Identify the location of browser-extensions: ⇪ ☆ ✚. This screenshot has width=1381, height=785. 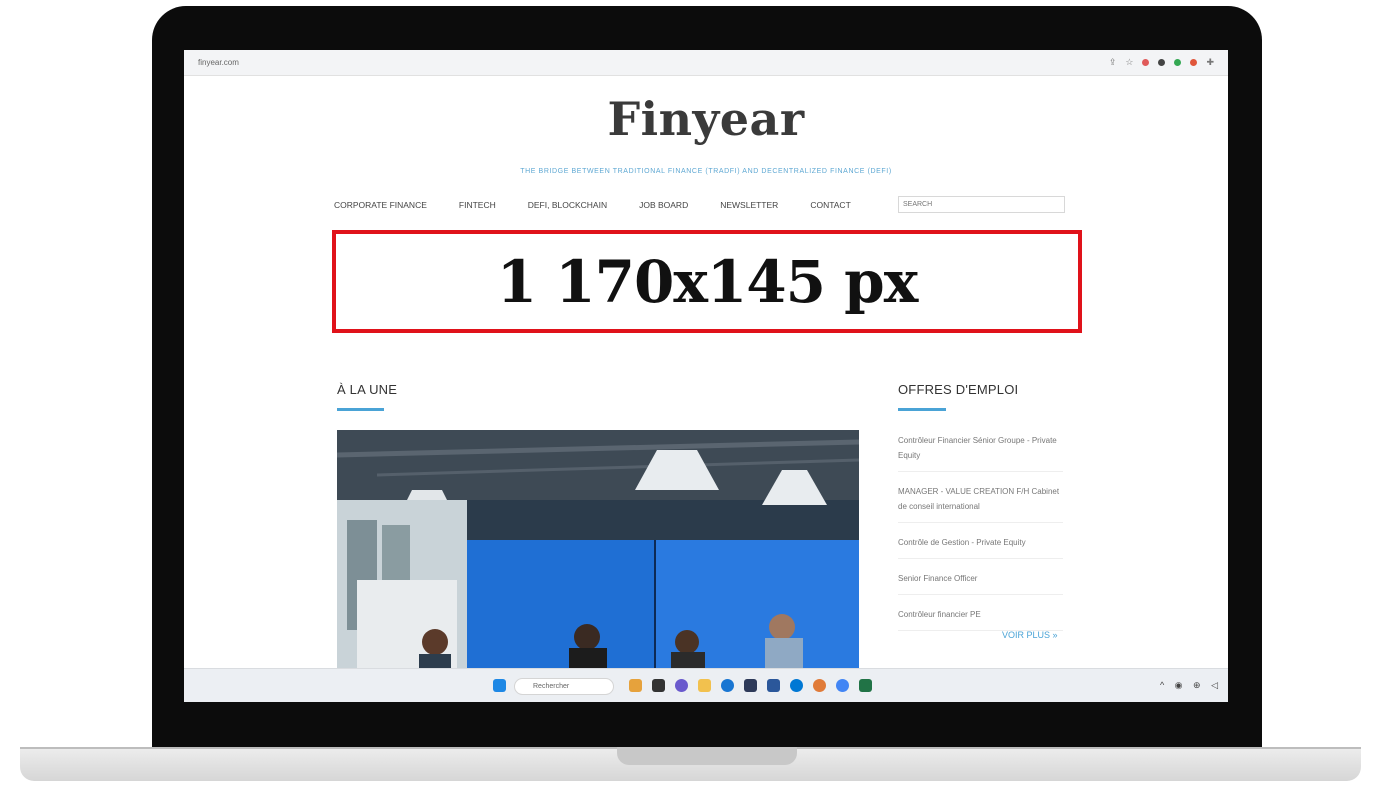
(1161, 62).